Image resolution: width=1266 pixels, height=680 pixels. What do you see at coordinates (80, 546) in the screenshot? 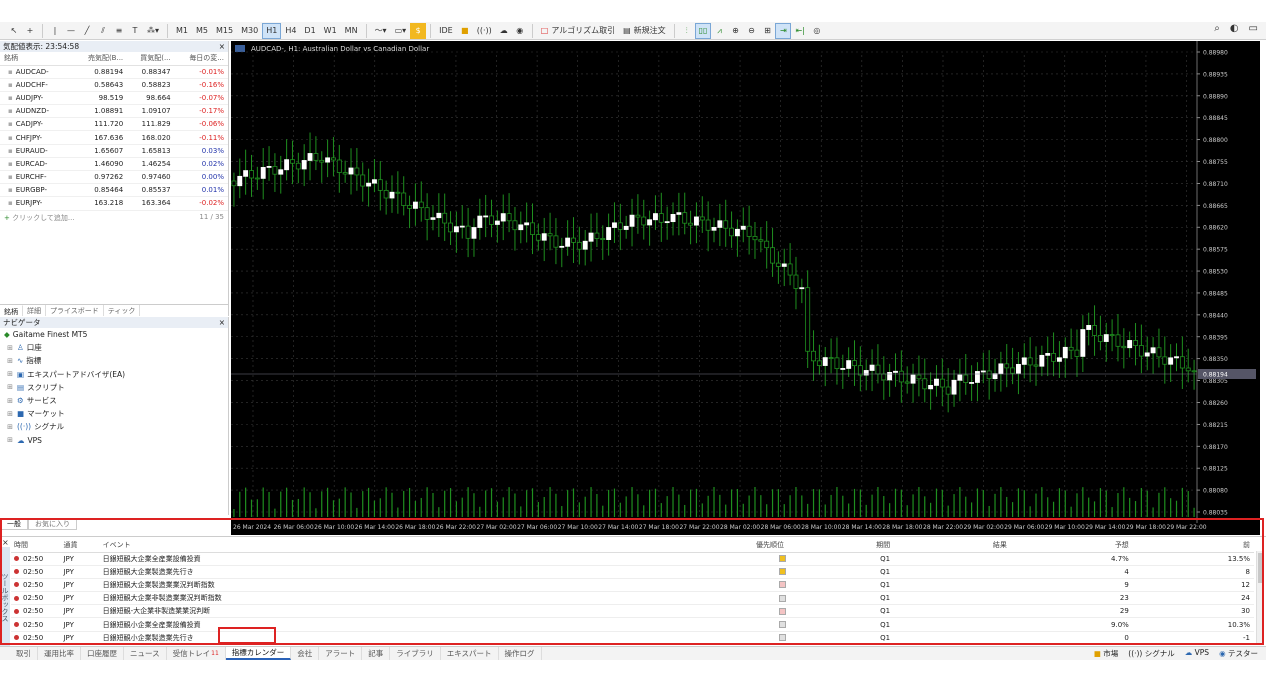
I see `calendar-column-header: 通貨` at bounding box center [80, 546].